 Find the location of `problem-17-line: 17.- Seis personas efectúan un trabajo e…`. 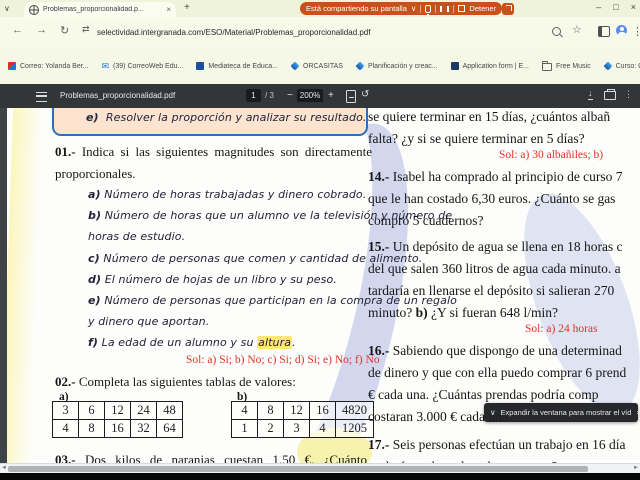

problem-17-line: 17.- Seis personas efectúan un trabajo e… is located at coordinates (497, 444).